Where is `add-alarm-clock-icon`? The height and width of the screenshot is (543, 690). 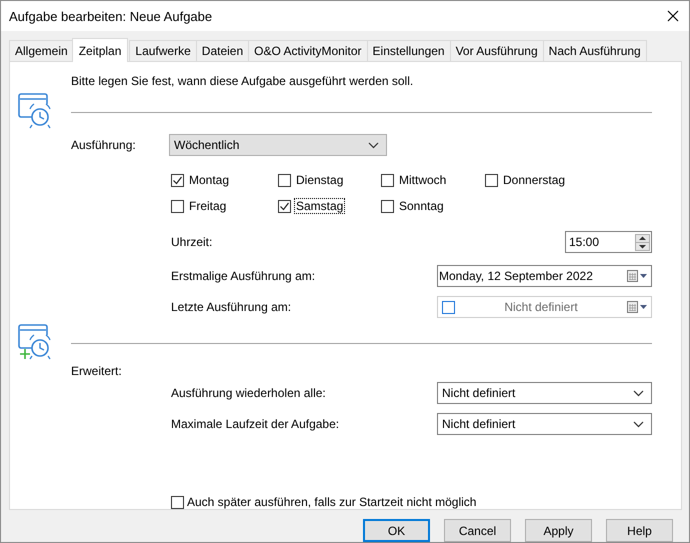
add-alarm-clock-icon is located at coordinates (35, 342).